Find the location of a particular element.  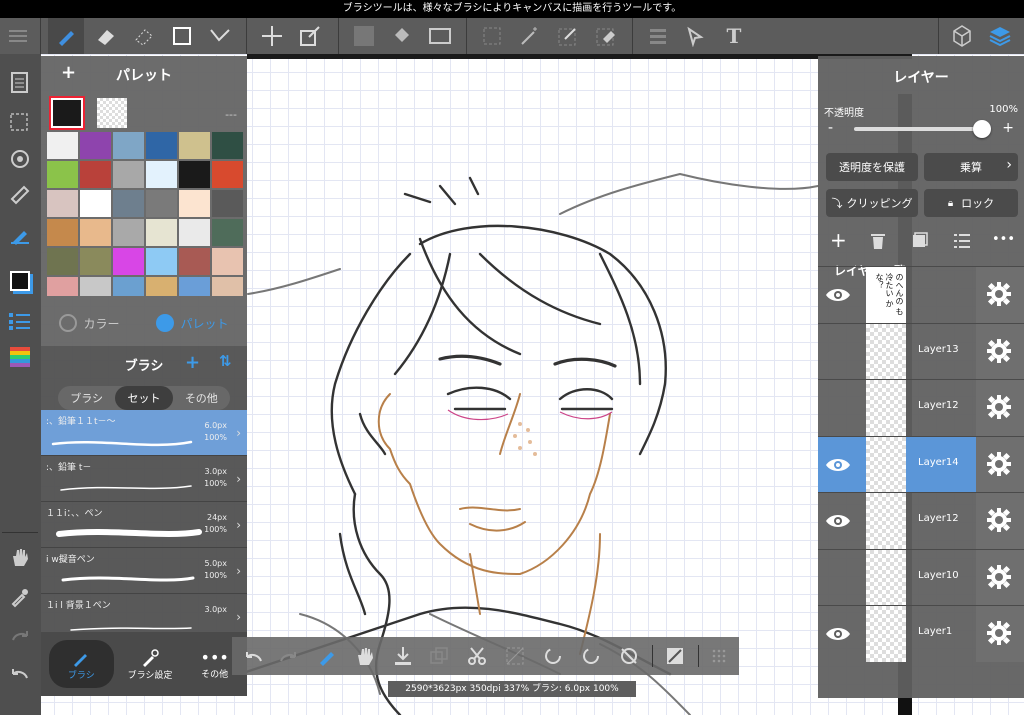

rotate-left-icon is located at coordinates (553, 656).